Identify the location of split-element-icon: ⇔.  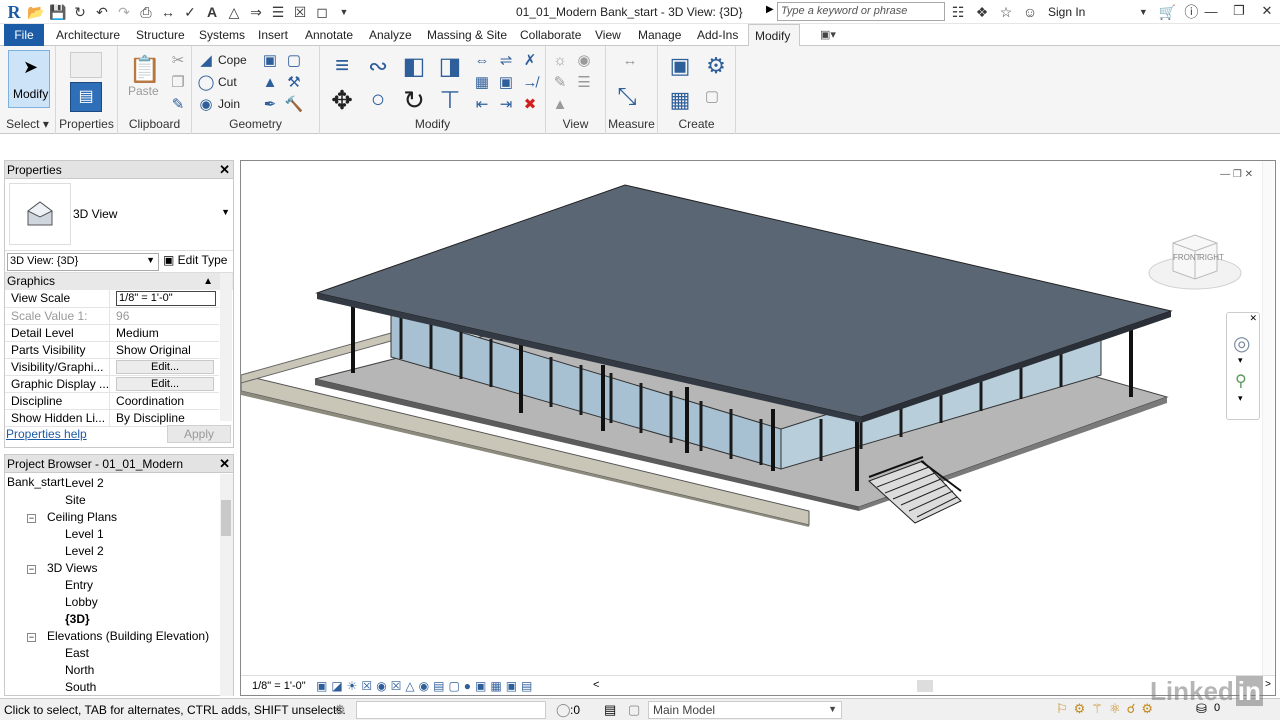
(482, 60).